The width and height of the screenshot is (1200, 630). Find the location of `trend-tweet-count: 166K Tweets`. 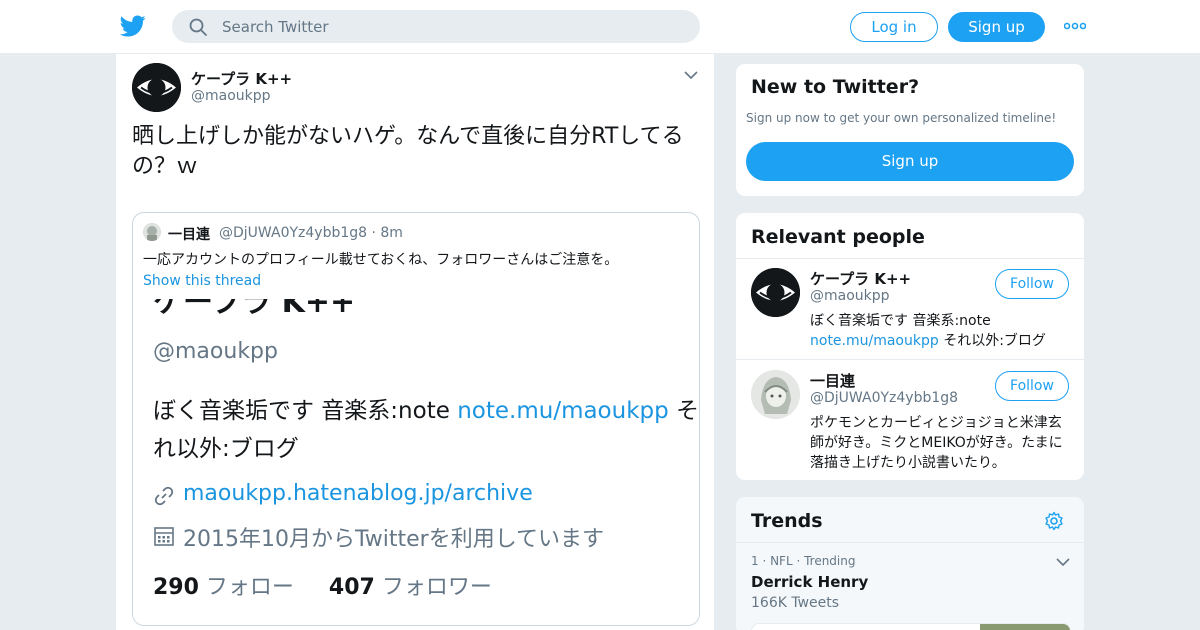

trend-tweet-count: 166K Tweets is located at coordinates (795, 603).